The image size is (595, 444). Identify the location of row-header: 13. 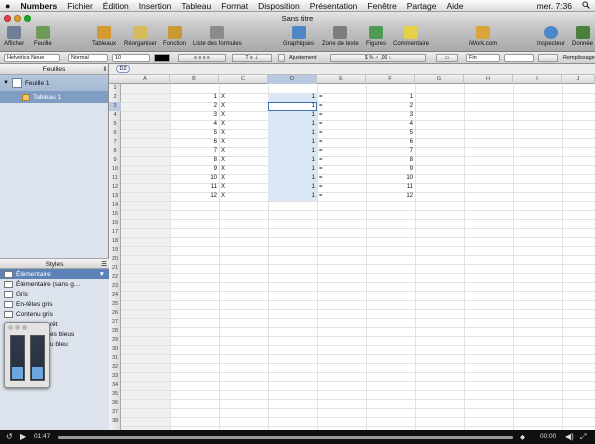
(115, 196).